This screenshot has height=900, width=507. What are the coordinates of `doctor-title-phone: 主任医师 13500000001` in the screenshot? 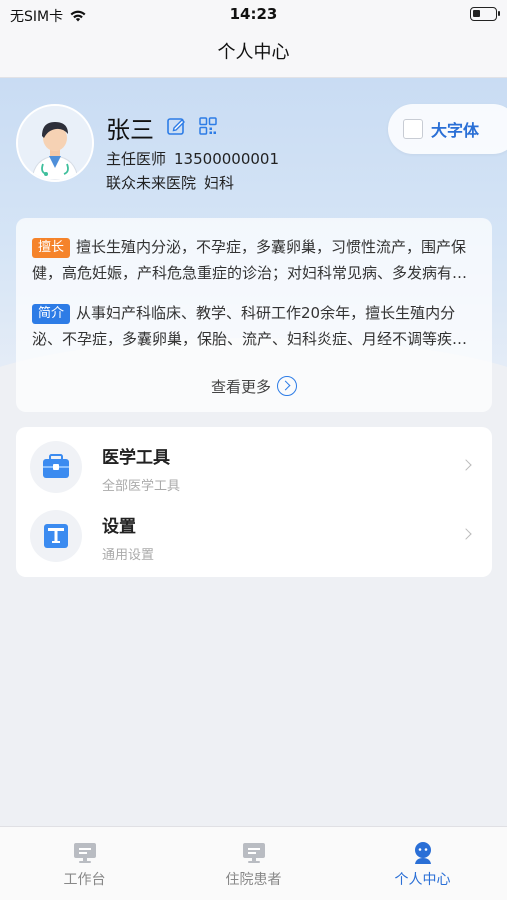 It's located at (192, 158).